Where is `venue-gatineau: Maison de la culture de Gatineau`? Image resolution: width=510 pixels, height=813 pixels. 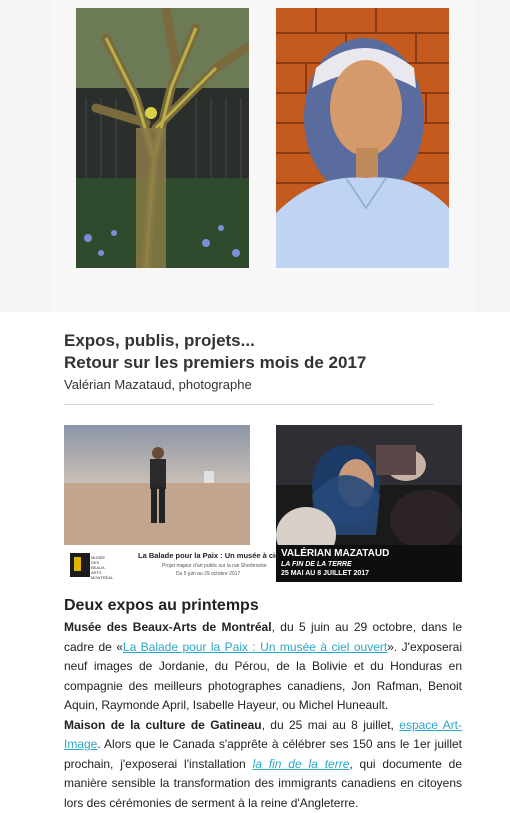
venue-gatineau: Maison de la culture de Gatineau is located at coordinates (163, 725).